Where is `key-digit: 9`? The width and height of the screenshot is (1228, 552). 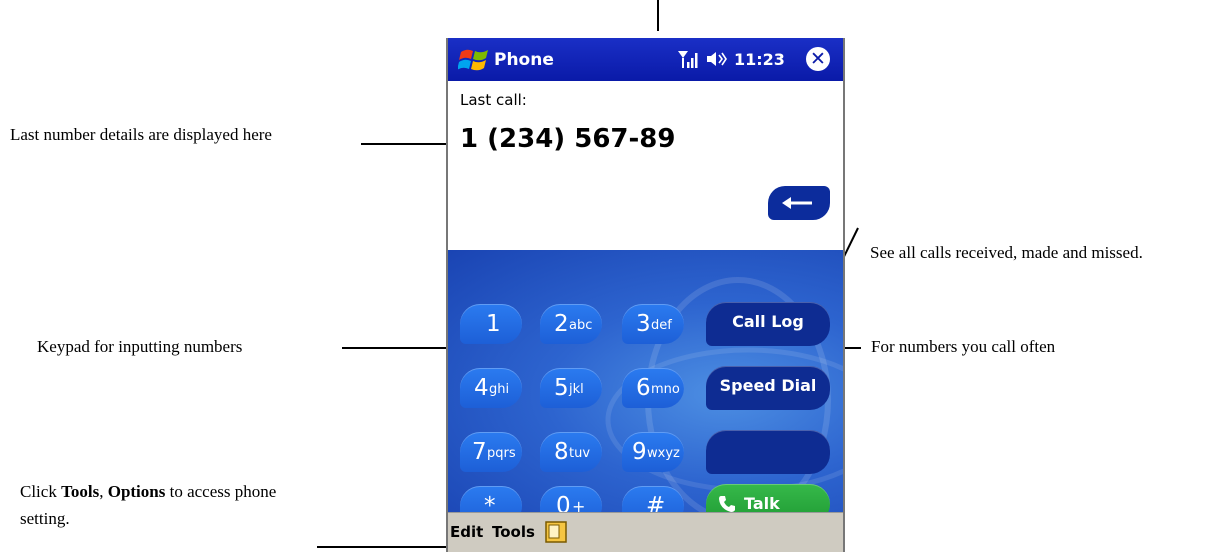 key-digit: 9 is located at coordinates (639, 452).